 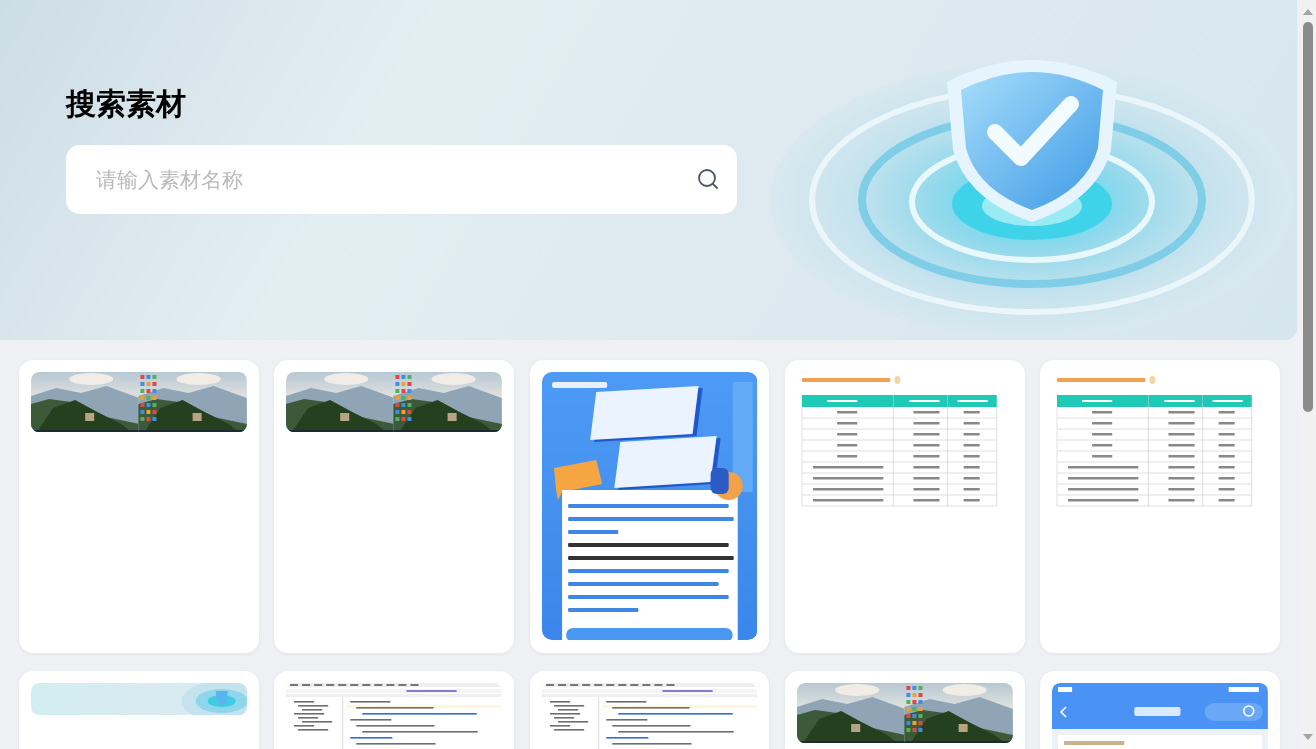 I want to click on search-field: 请输入素材名称, so click(x=401, y=179).